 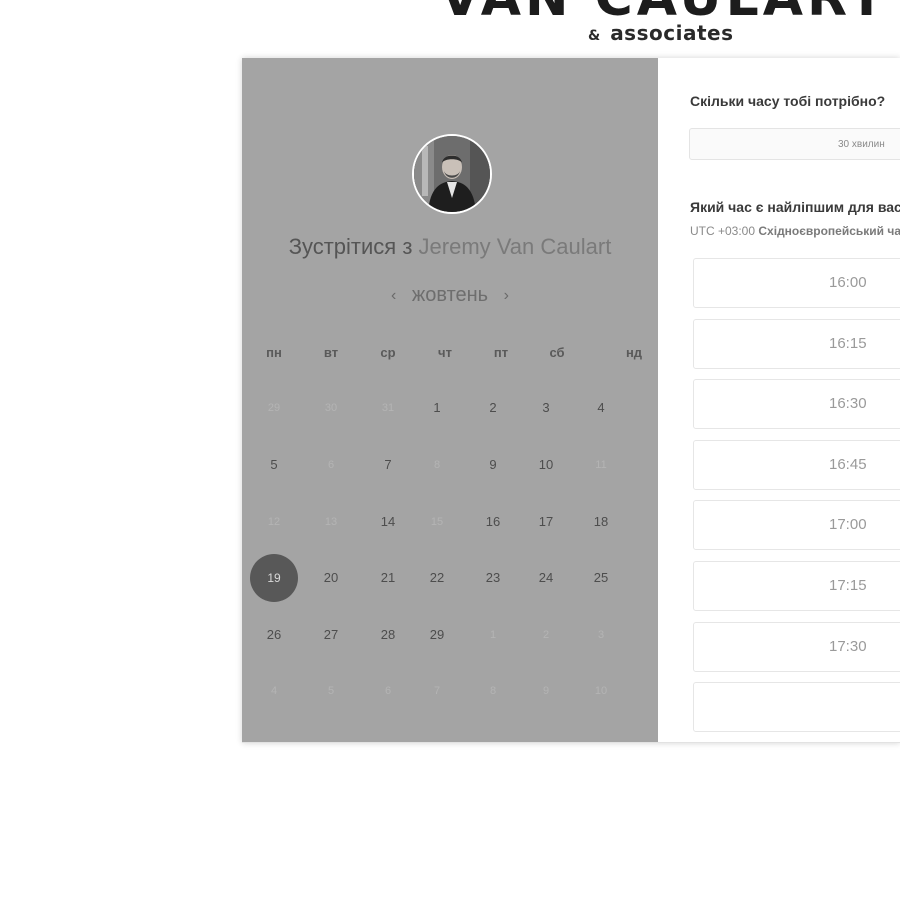 What do you see at coordinates (601, 465) in the screenshot?
I see `calendar-day: 11` at bounding box center [601, 465].